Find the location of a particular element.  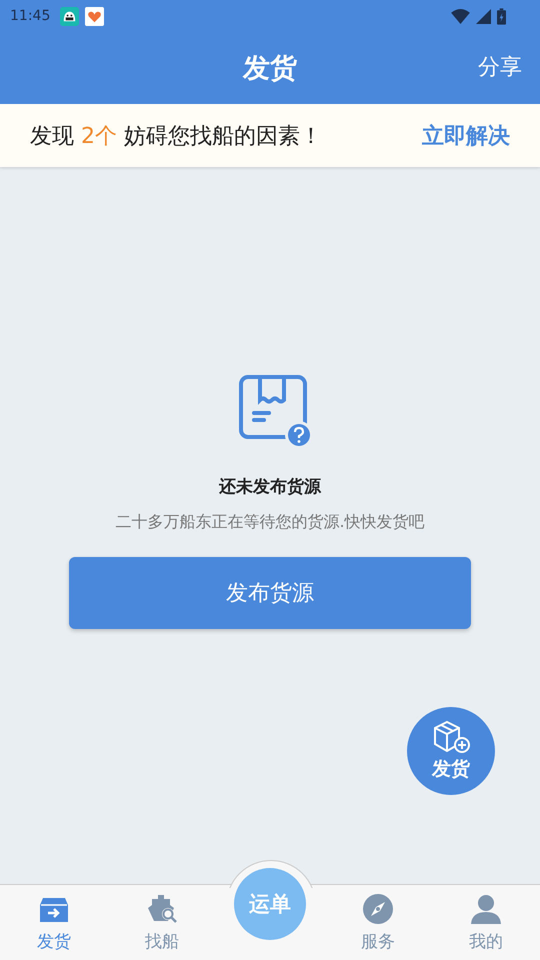

box-arrow-icon is located at coordinates (54, 910).